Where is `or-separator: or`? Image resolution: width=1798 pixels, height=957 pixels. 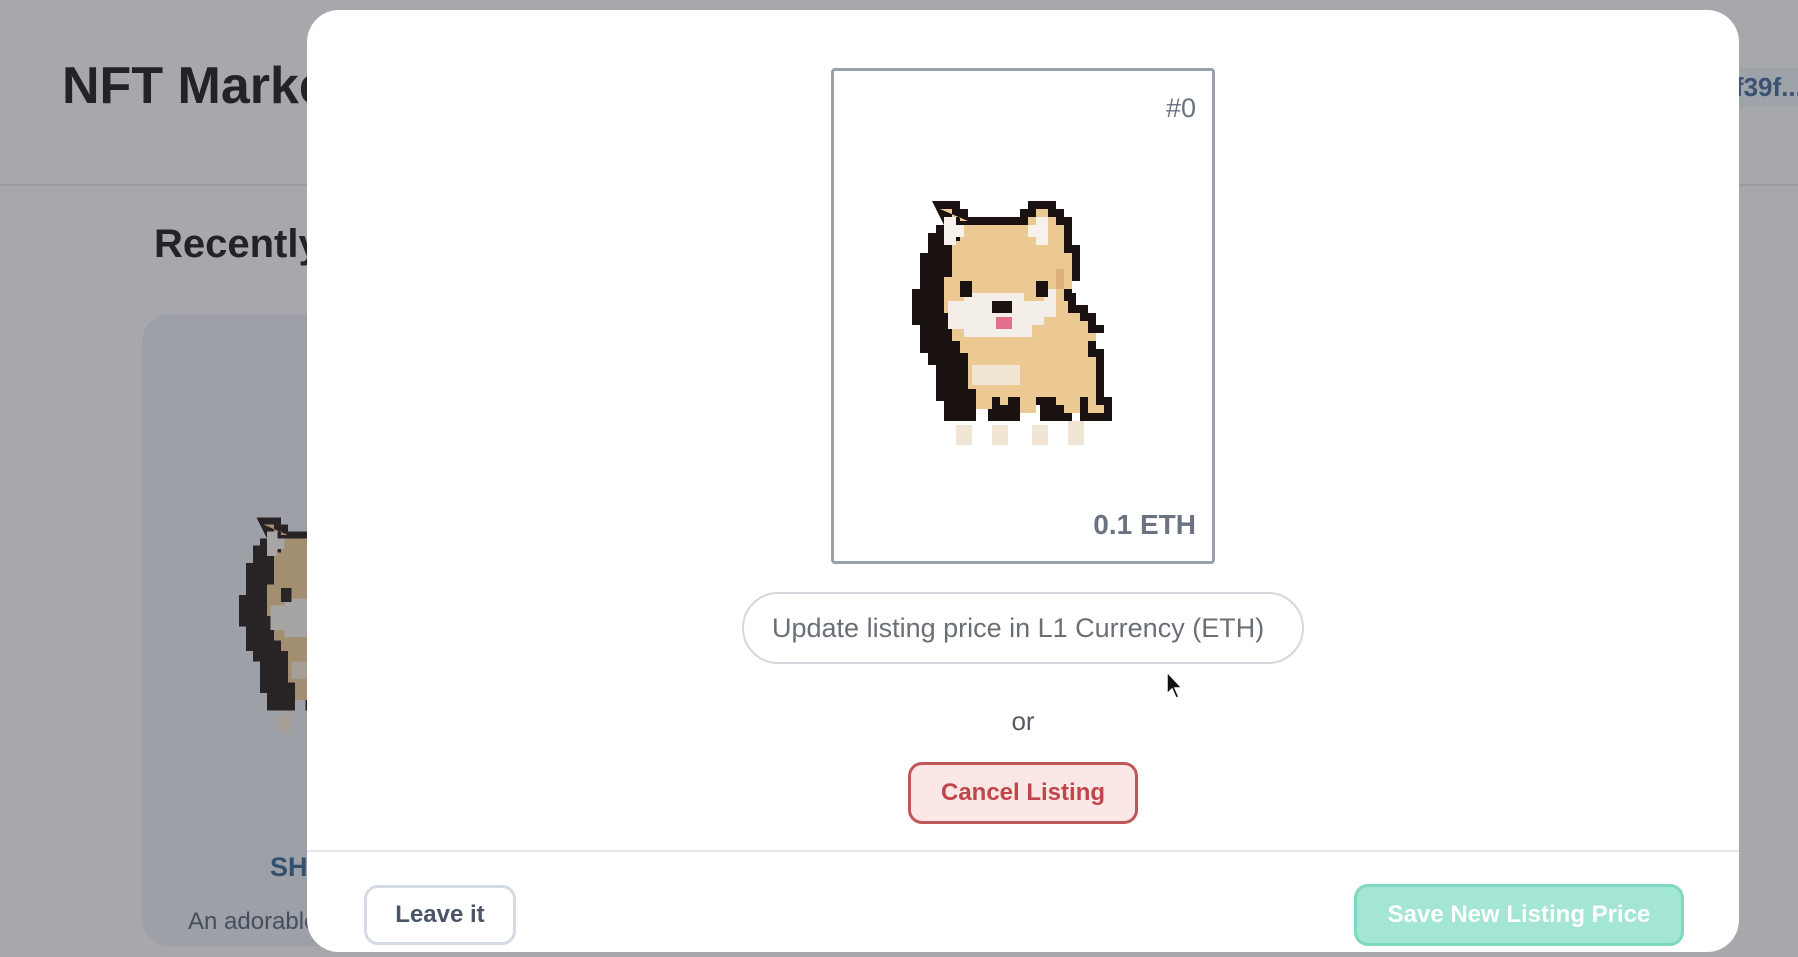 or-separator: or is located at coordinates (1023, 721).